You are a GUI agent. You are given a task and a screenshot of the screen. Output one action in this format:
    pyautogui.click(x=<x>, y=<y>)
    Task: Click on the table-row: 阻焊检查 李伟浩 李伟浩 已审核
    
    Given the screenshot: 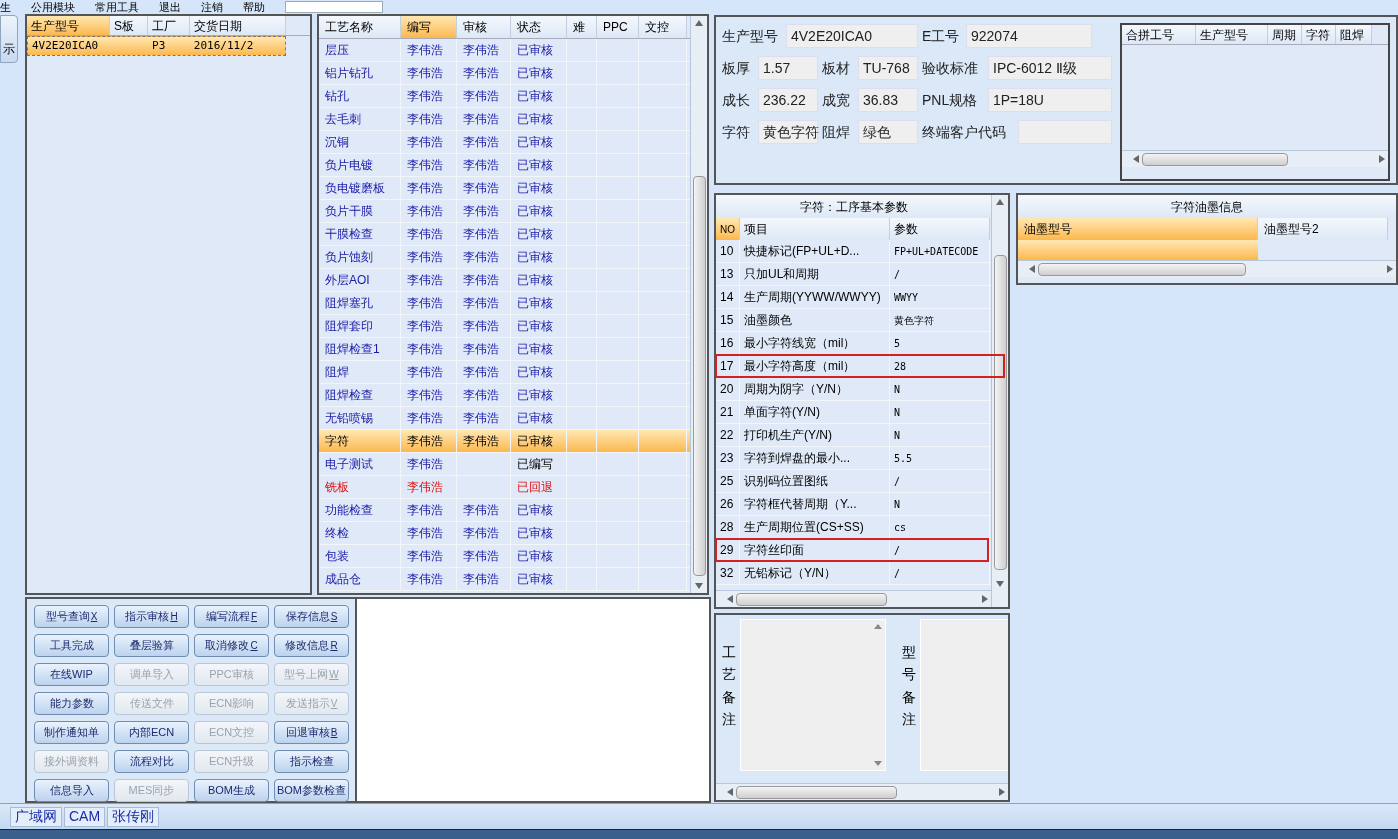 What is the action you would take?
    pyautogui.click(x=504, y=395)
    